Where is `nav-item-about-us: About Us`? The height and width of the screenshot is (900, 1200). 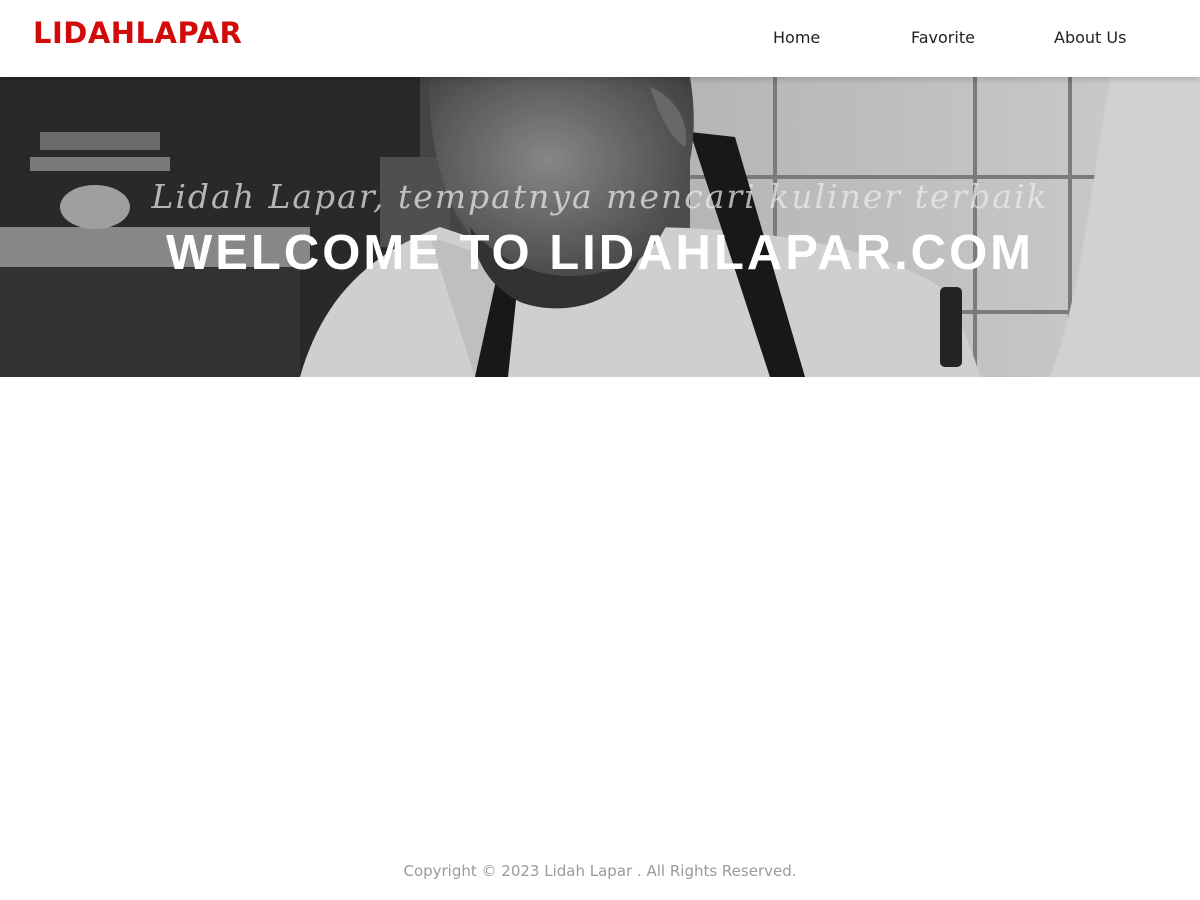 nav-item-about-us: About Us is located at coordinates (1090, 38).